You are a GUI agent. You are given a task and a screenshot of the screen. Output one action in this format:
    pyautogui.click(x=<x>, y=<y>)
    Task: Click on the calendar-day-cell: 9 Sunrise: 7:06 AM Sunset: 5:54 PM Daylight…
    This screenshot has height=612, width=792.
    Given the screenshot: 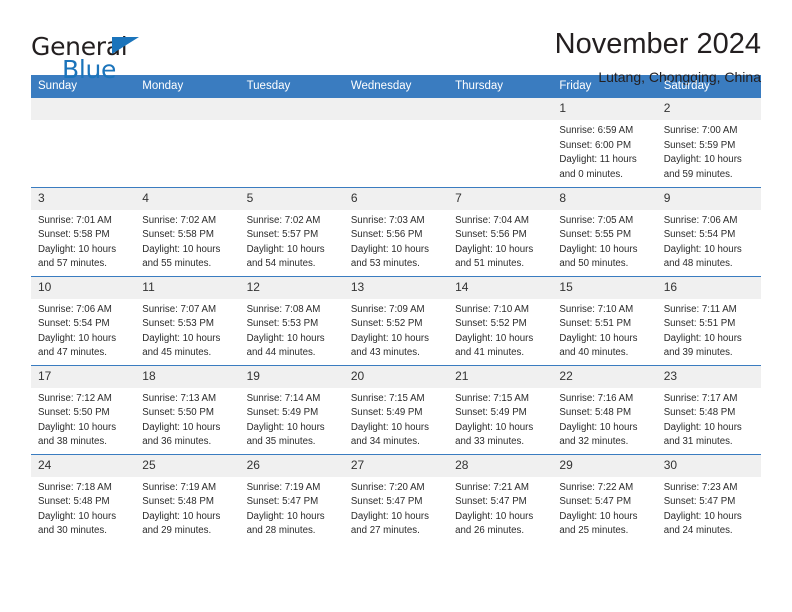 What is the action you would take?
    pyautogui.click(x=708, y=231)
    